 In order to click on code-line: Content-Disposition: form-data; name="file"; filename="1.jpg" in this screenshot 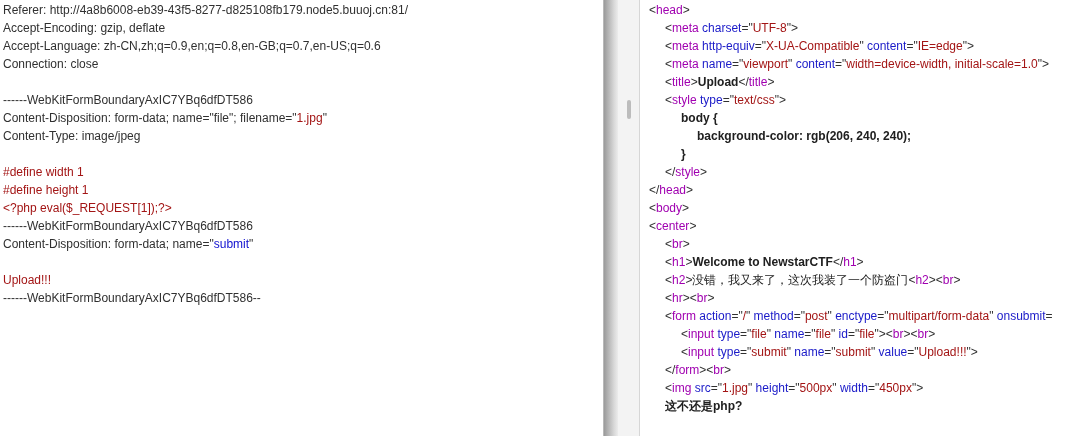, I will do `click(165, 118)`.